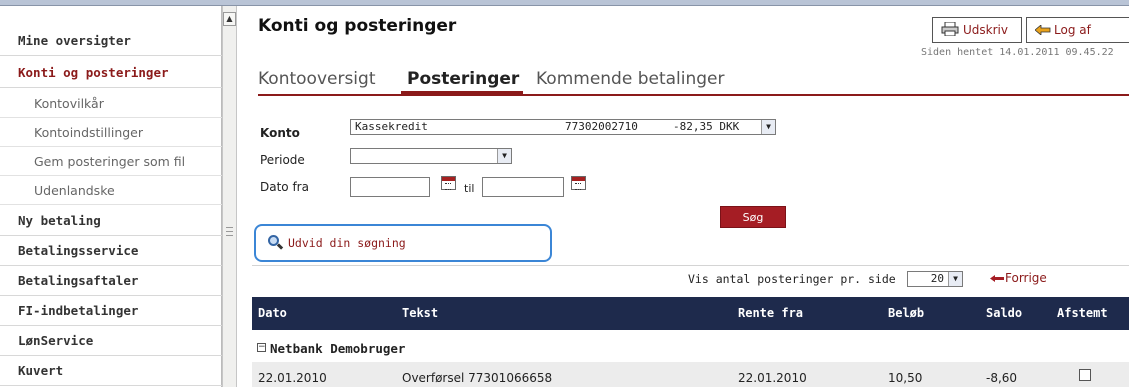  I want to click on column-header-beloeb: Beløb, so click(906, 313).